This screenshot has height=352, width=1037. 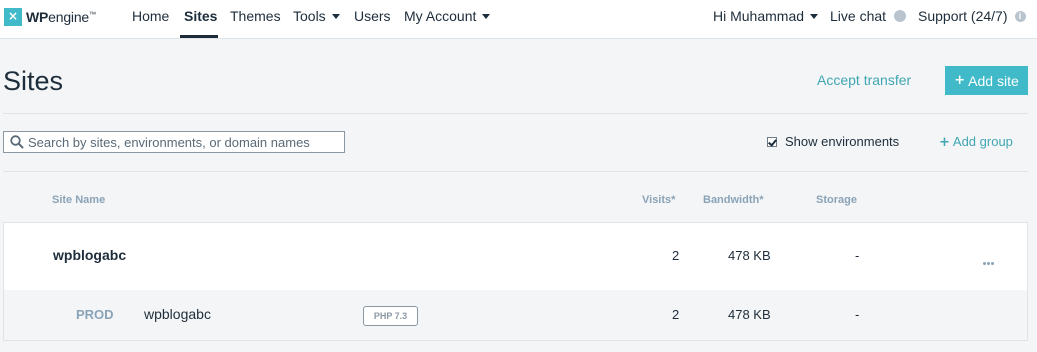 I want to click on user-greeting: Hi Muhammad, so click(x=759, y=16).